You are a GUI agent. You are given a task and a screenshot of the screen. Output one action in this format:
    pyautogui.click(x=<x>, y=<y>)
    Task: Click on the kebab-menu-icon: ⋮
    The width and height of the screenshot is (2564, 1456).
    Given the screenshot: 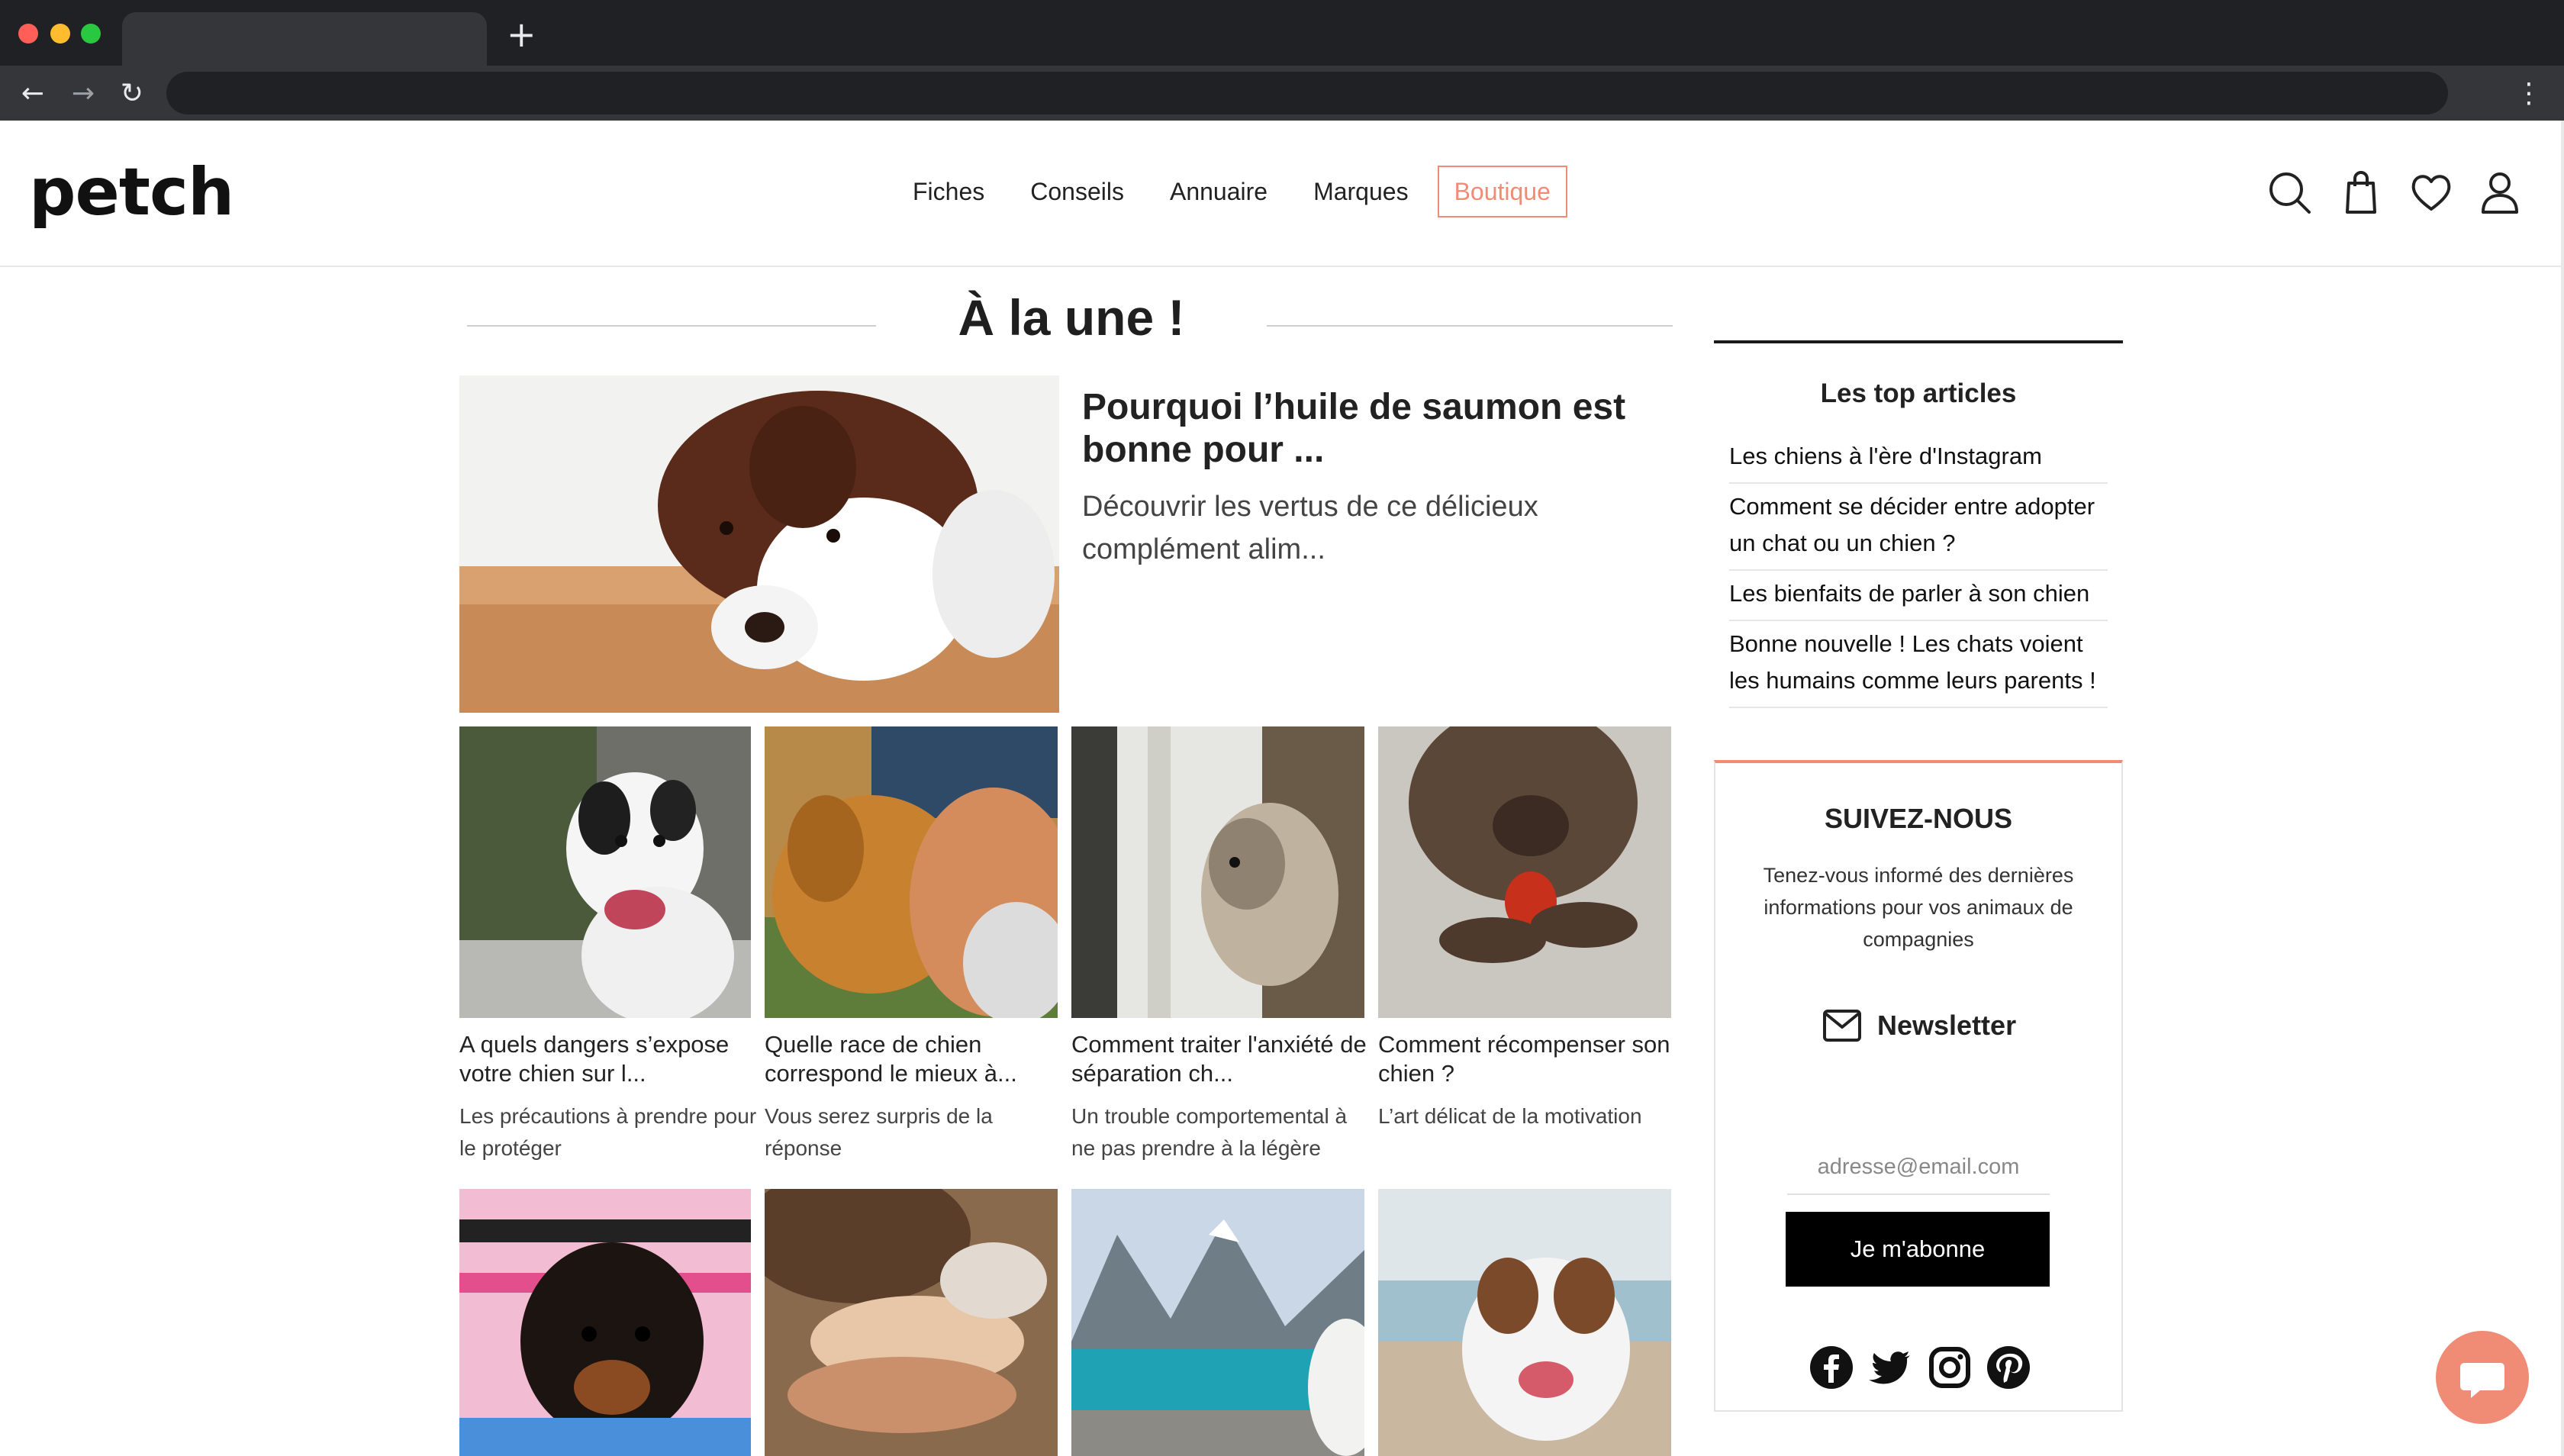 What is the action you would take?
    pyautogui.click(x=2529, y=93)
    